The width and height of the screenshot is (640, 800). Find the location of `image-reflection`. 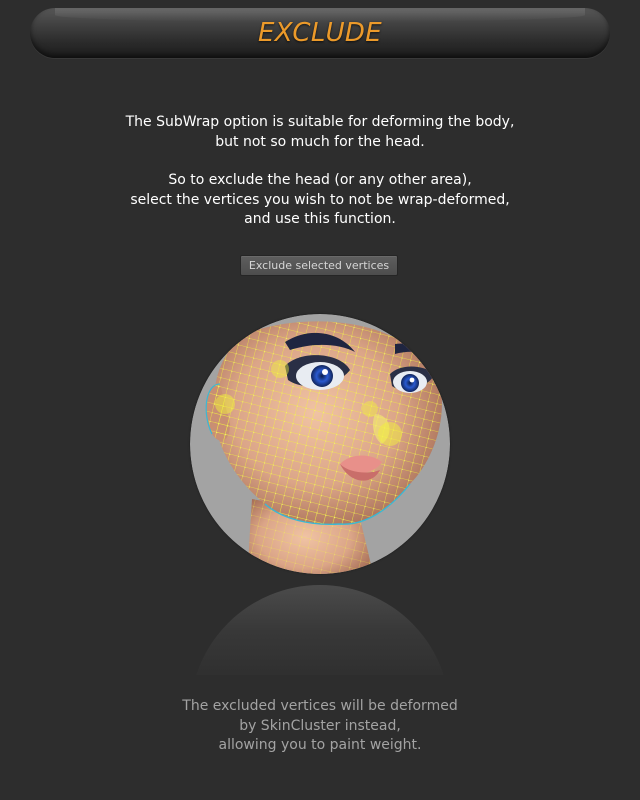

image-reflection is located at coordinates (320, 630).